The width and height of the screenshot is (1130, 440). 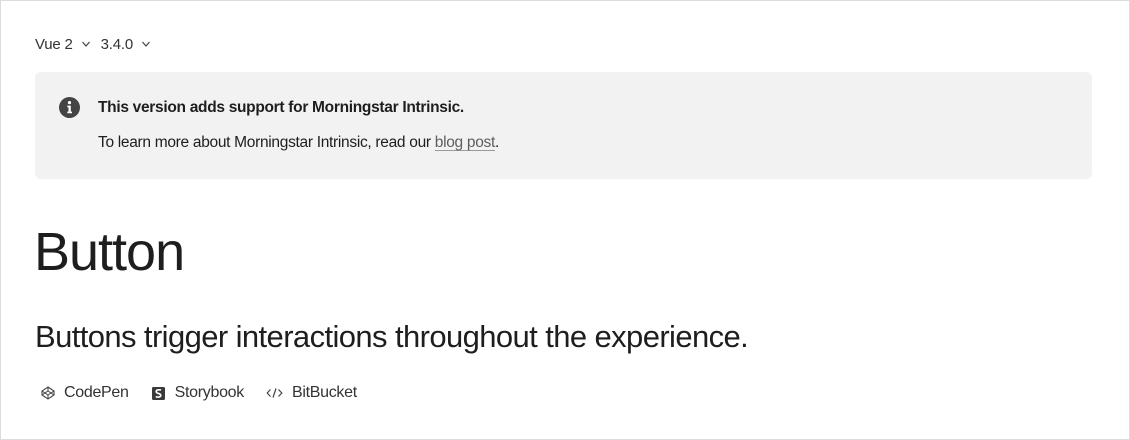 What do you see at coordinates (158, 393) in the screenshot?
I see `storybook-icon` at bounding box center [158, 393].